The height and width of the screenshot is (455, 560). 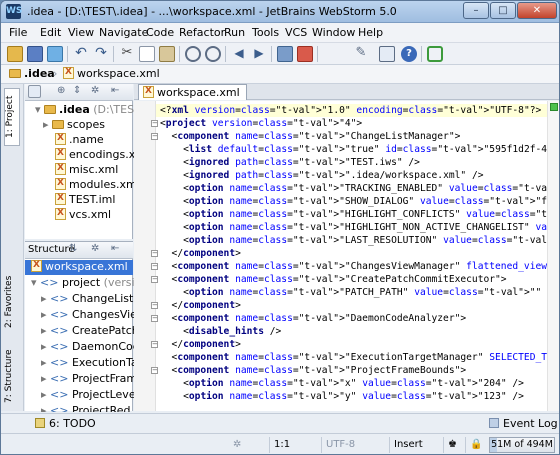 I want to click on undo-icon: ↶, so click(x=81, y=54).